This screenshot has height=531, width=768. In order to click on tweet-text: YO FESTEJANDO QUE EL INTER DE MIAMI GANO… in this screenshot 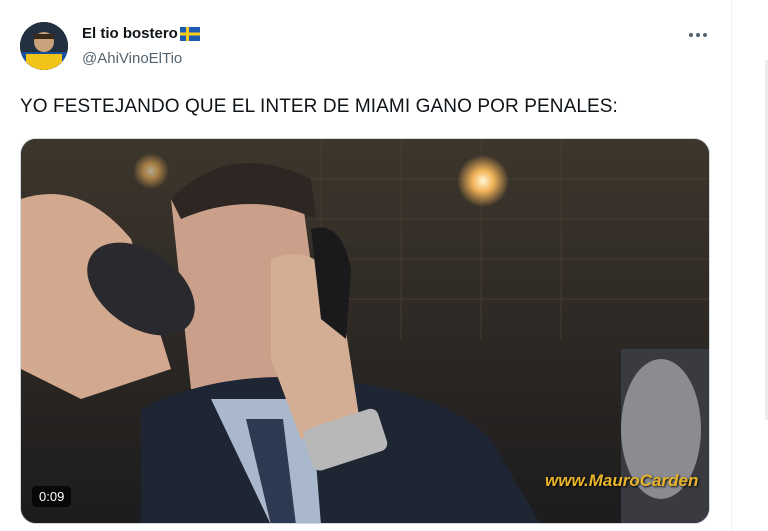, I will do `click(319, 106)`.